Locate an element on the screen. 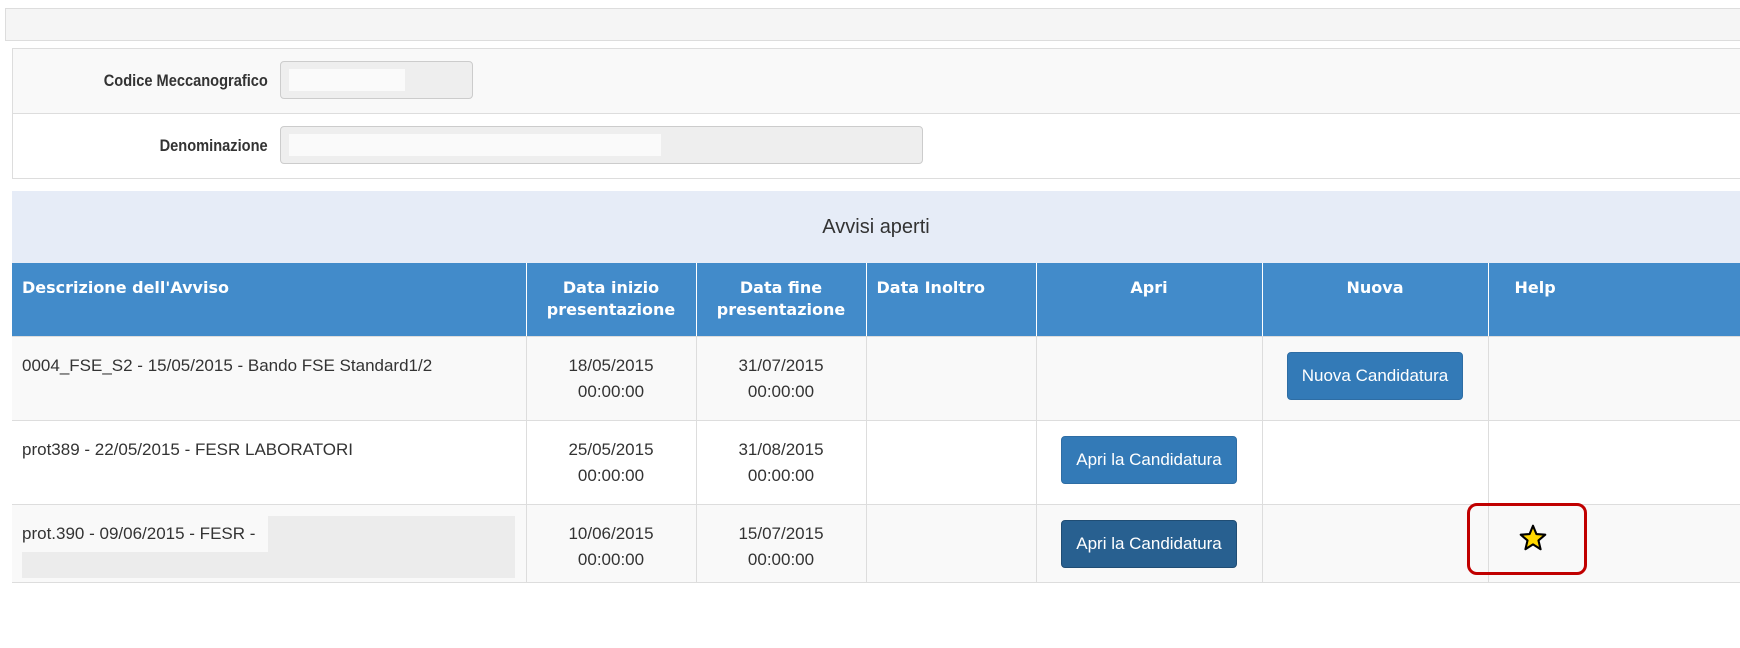  header-data-fine-line2: presentazione is located at coordinates (781, 309).